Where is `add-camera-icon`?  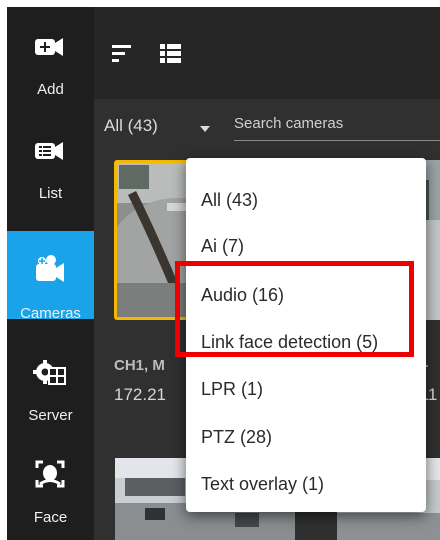
add-camera-icon is located at coordinates (49, 47).